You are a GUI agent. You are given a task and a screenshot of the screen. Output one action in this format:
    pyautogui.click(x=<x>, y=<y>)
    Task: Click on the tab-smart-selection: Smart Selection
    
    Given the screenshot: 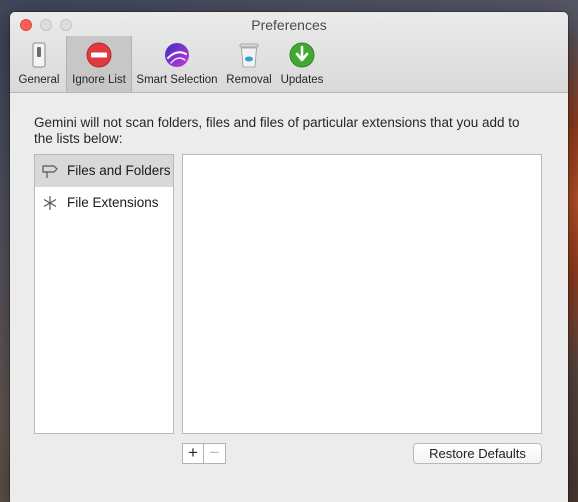 What is the action you would take?
    pyautogui.click(x=177, y=64)
    